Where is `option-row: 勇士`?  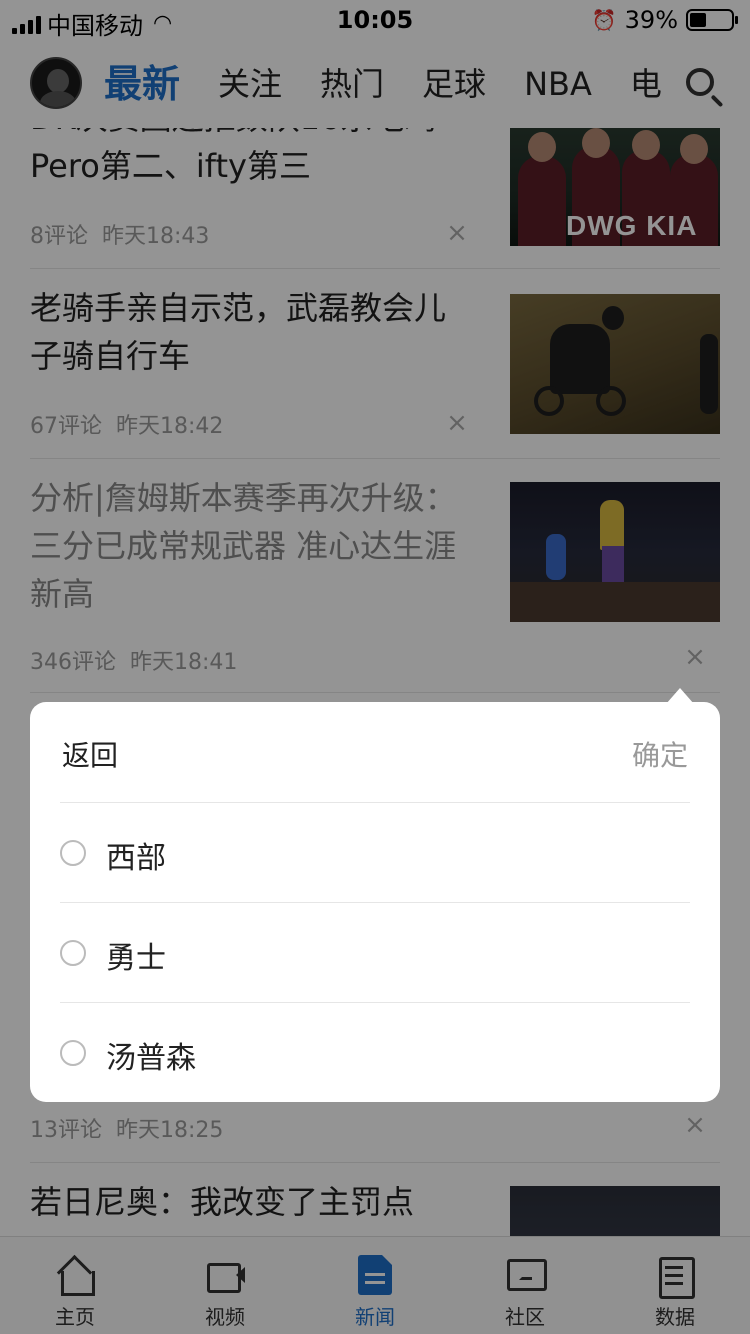
option-row: 勇士 is located at coordinates (375, 952).